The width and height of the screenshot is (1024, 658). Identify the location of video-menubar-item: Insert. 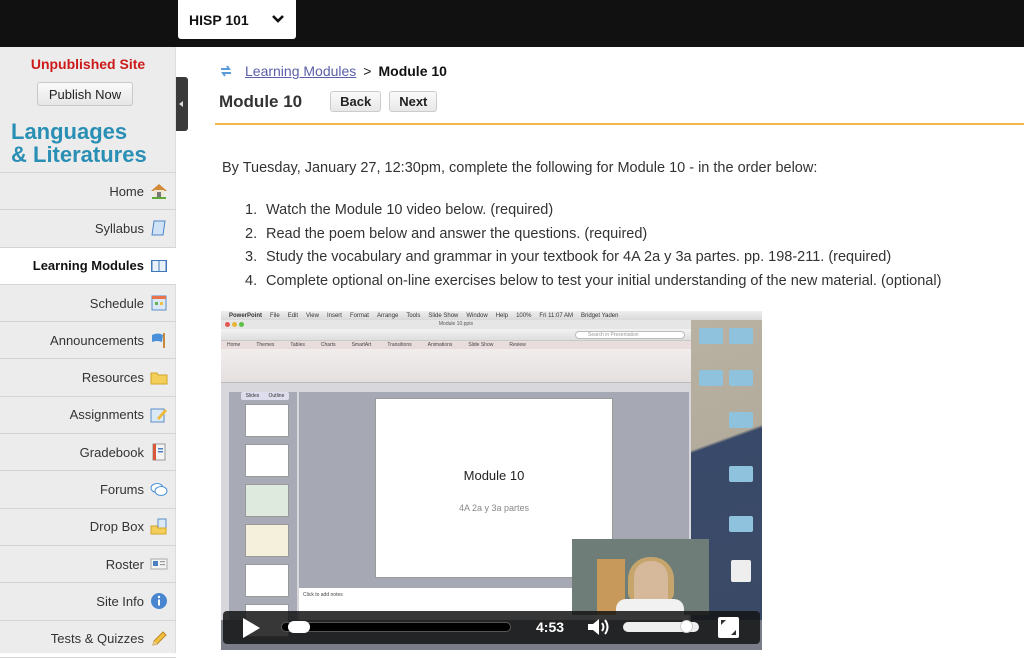
(334, 315).